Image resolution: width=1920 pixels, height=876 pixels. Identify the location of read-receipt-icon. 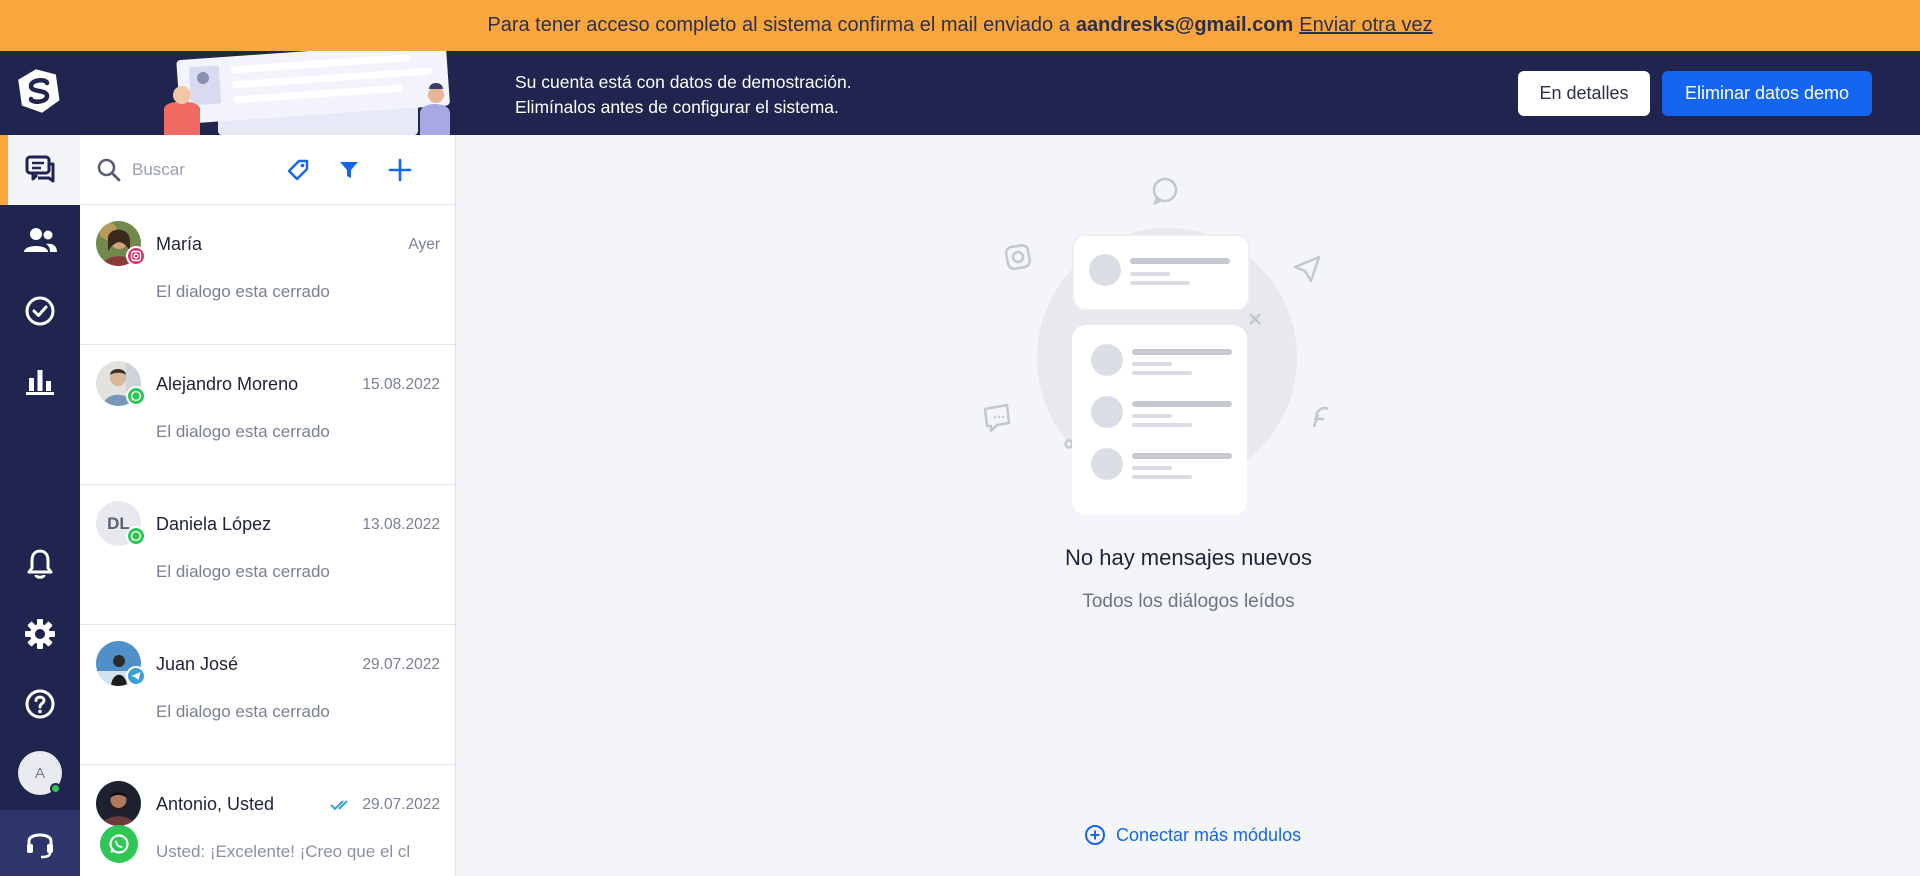
(339, 805).